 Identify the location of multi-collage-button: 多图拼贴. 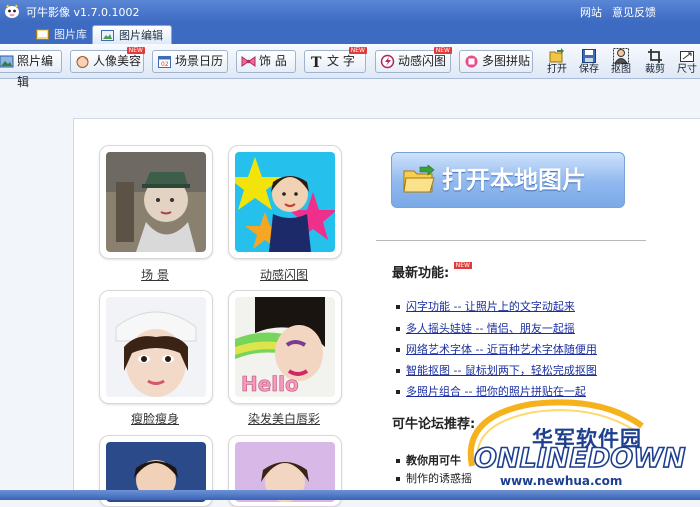
(496, 61).